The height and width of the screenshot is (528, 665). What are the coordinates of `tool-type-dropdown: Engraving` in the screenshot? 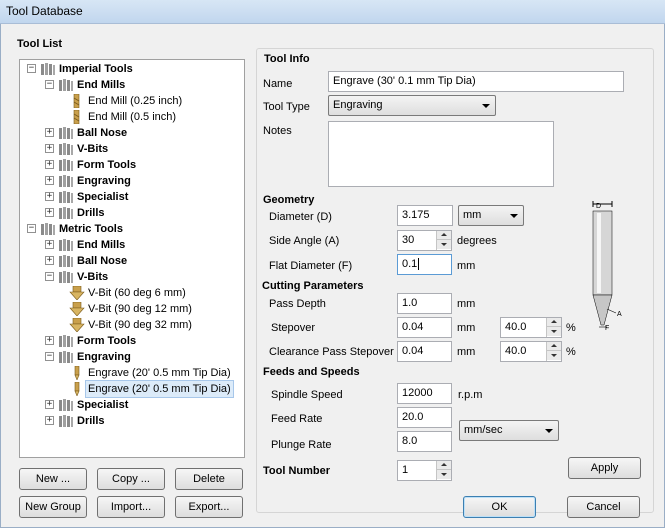 It's located at (412, 105).